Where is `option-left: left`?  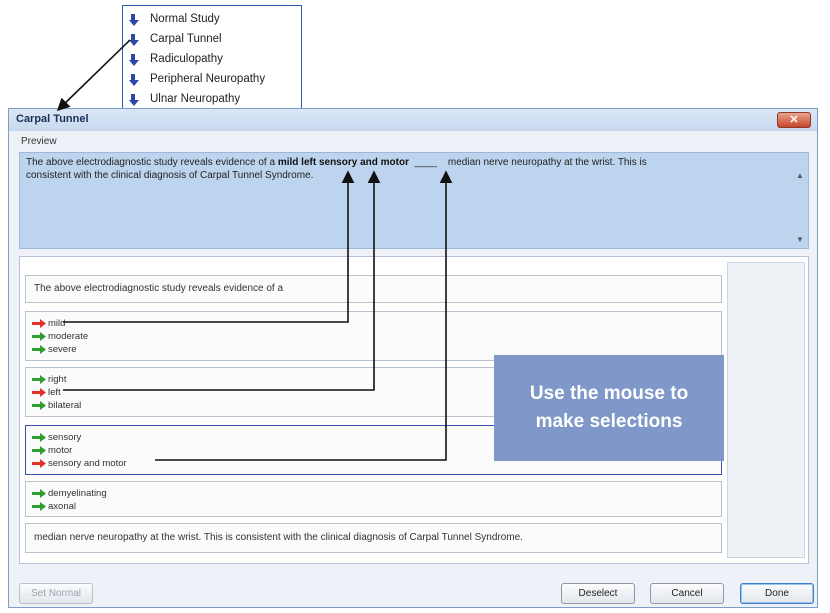 option-left: left is located at coordinates (46, 392).